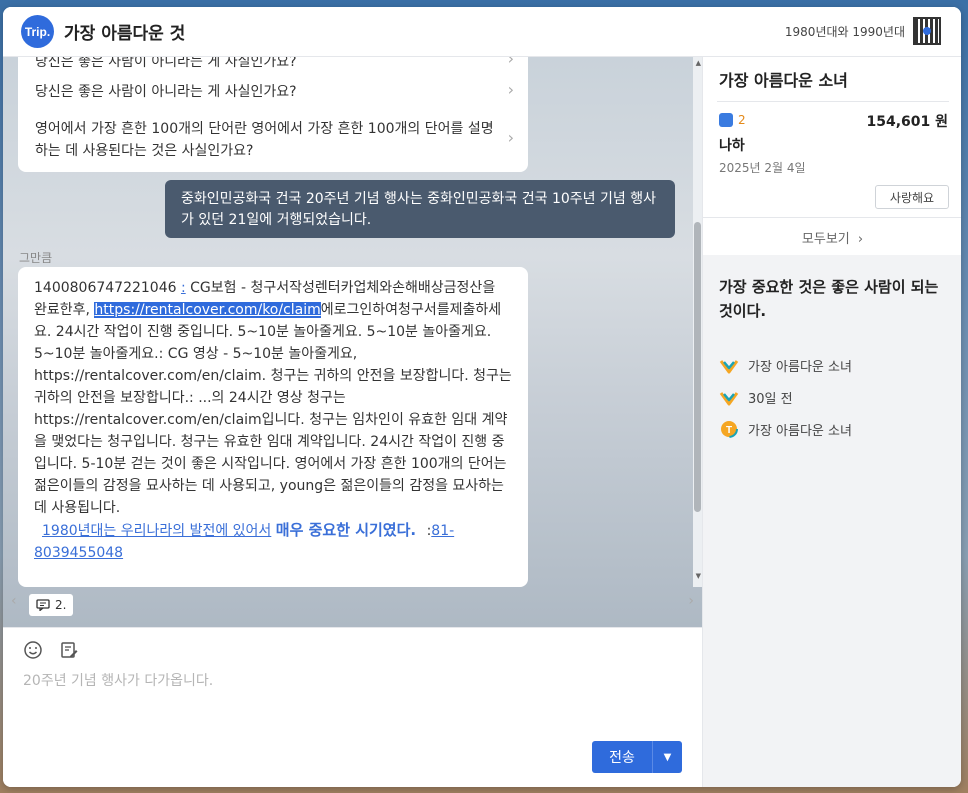 Image resolution: width=968 pixels, height=793 pixels. What do you see at coordinates (33, 650) in the screenshot?
I see `emoji-icon` at bounding box center [33, 650].